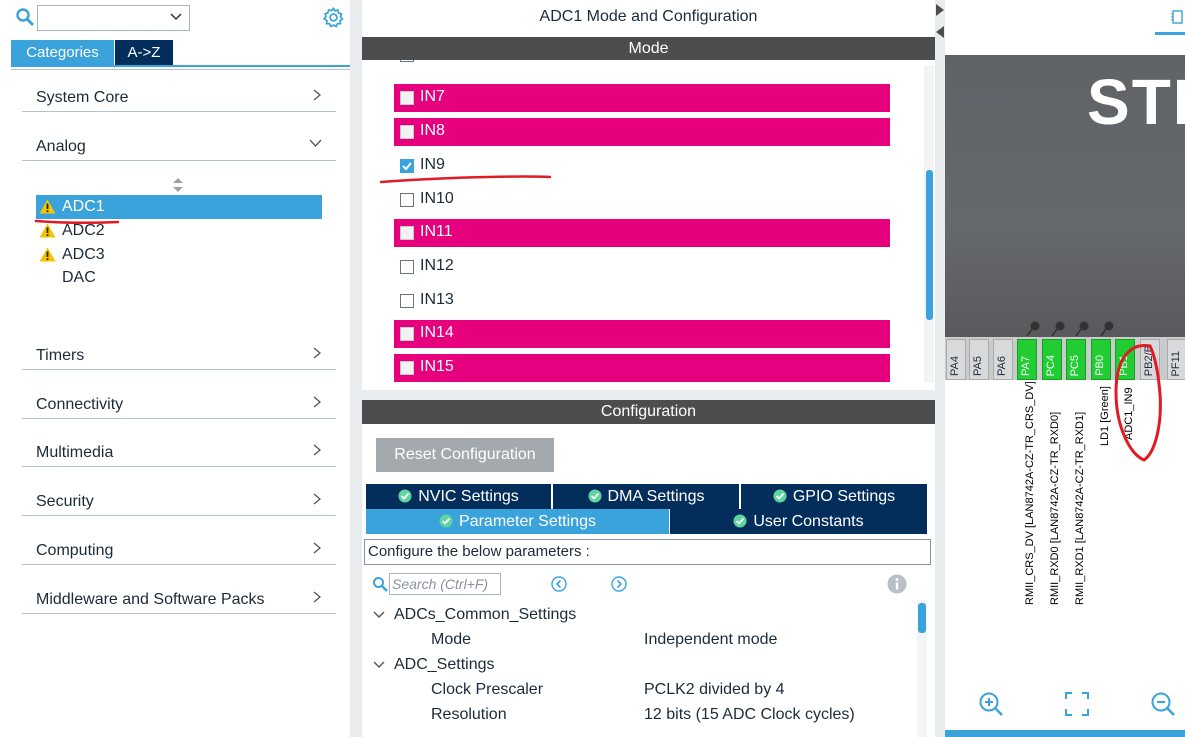 The image size is (1185, 737). Describe the element at coordinates (179, 207) in the screenshot. I see `analog-item-adc1: ADC1` at that location.